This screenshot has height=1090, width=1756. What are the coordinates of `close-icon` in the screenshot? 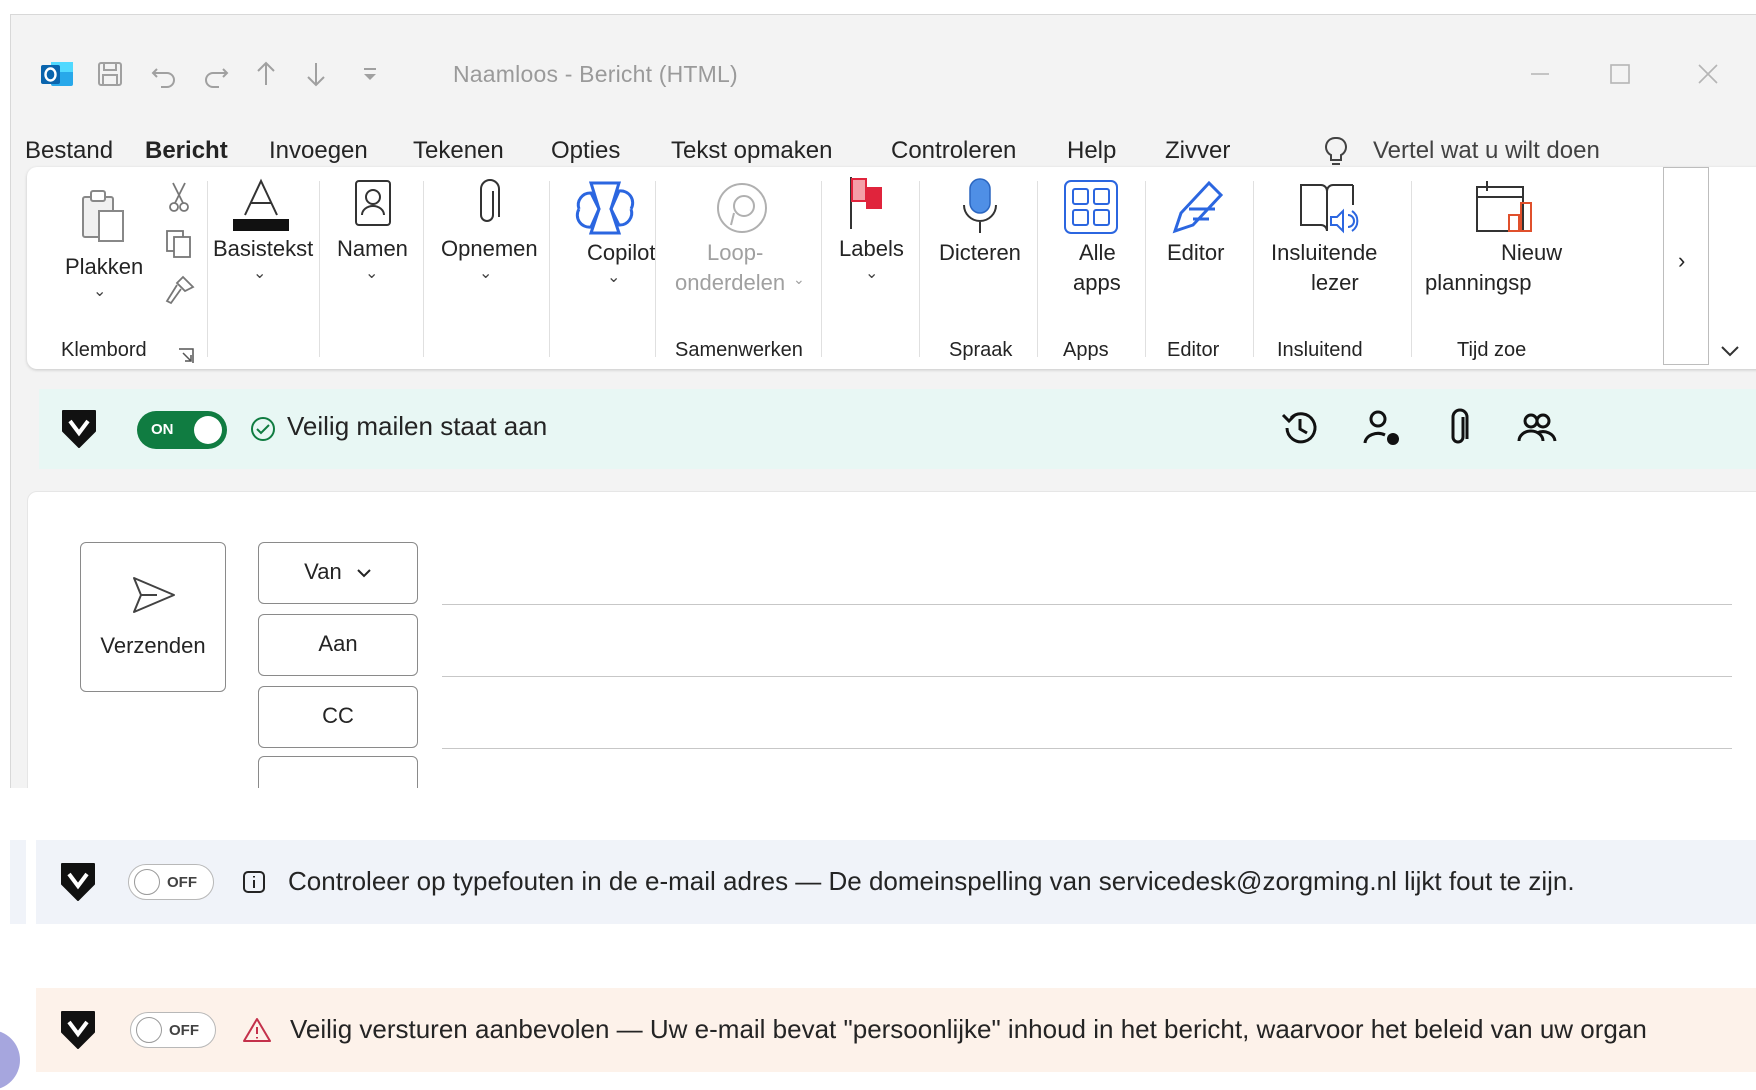 It's located at (1708, 74).